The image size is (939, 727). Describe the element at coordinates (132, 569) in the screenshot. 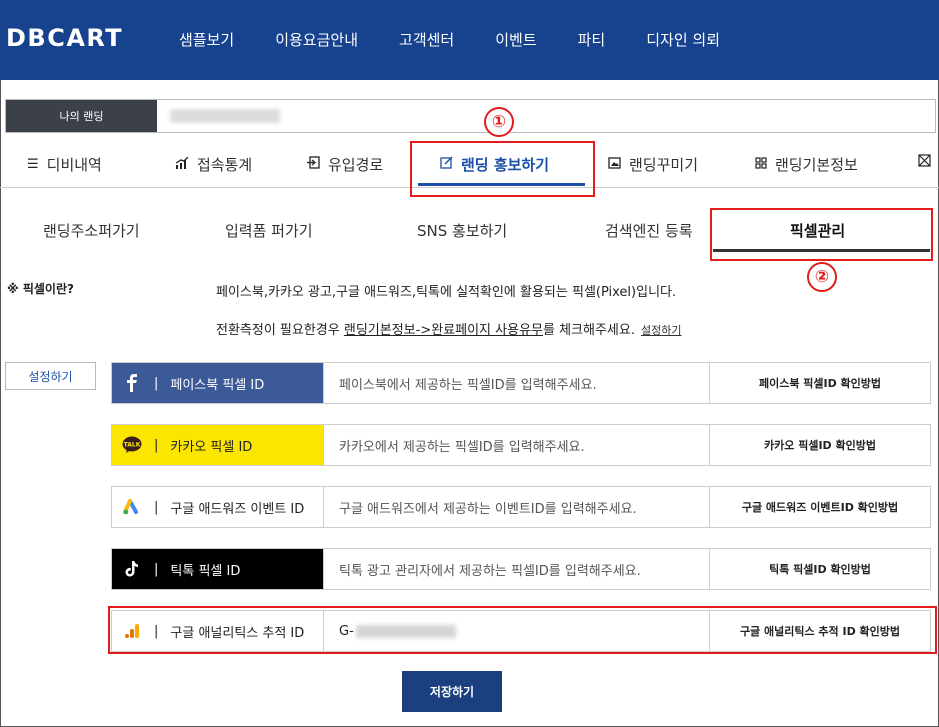

I see `tiktok-icon` at that location.